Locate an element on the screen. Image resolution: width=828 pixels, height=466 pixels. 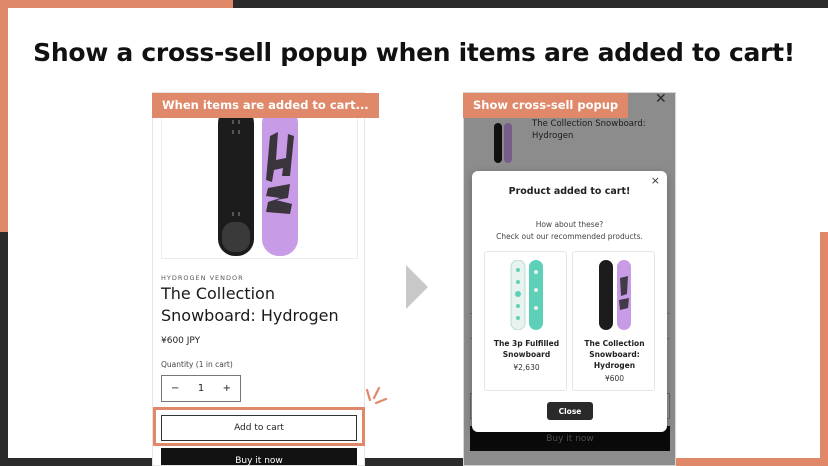
recommendation-price: ¥2,630 is located at coordinates (526, 367).